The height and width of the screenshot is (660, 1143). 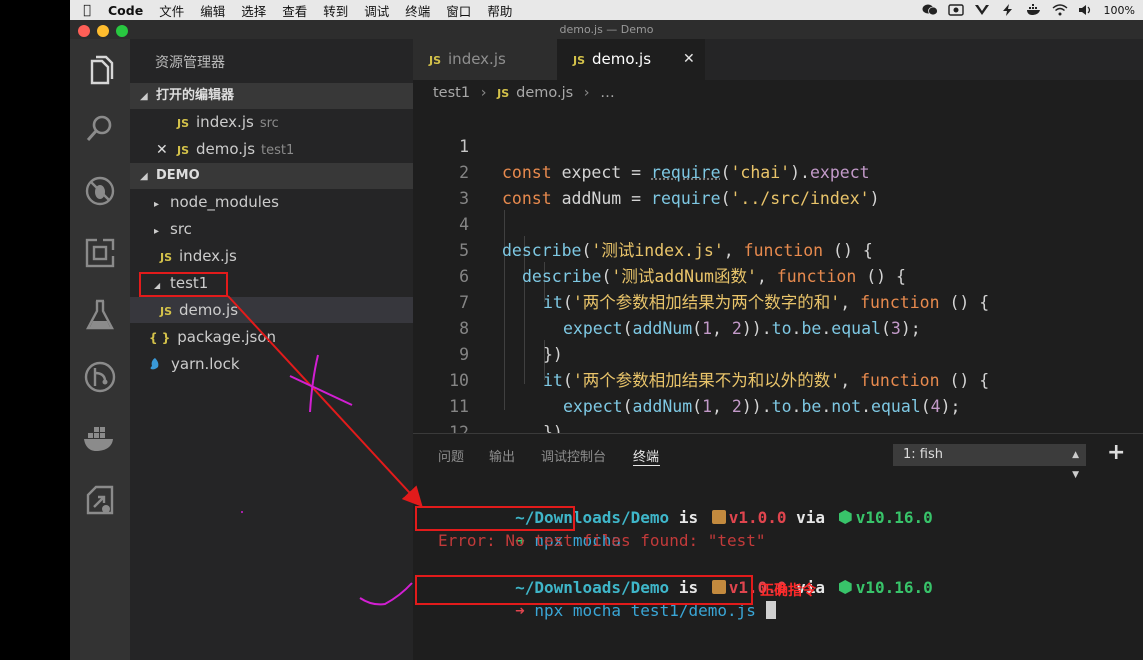 I want to click on code-line: 11 }), so click(x=778, y=400).